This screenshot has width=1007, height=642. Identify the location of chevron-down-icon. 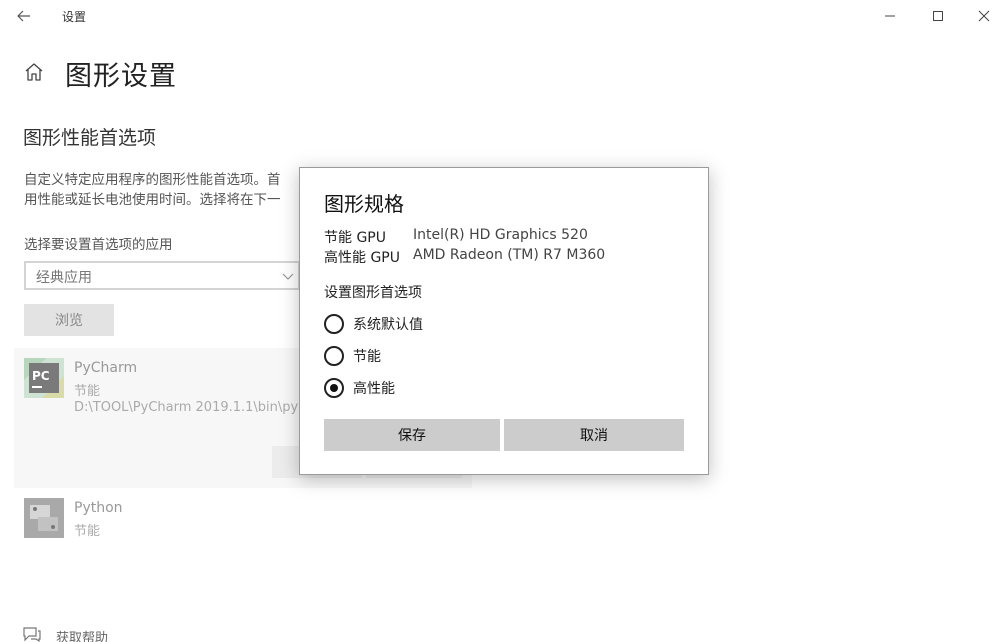
(288, 276).